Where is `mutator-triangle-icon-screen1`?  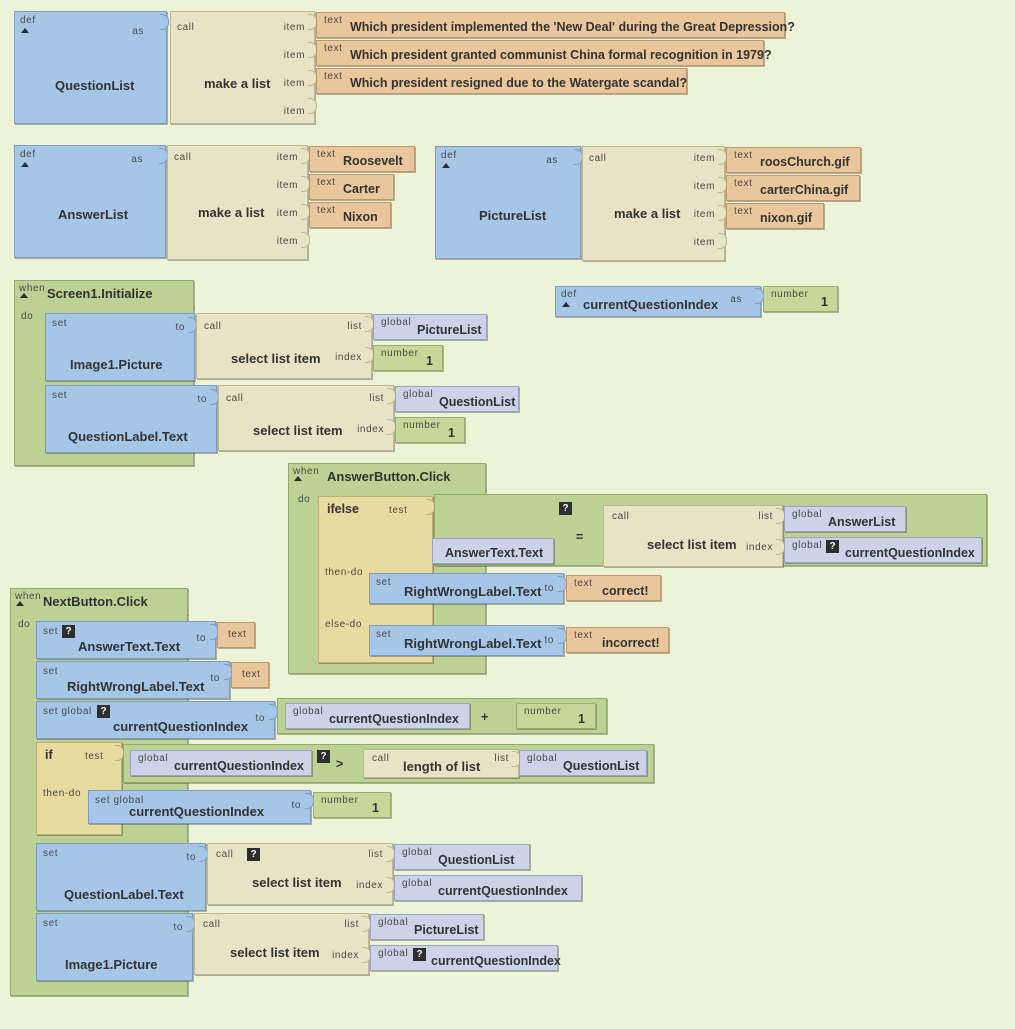 mutator-triangle-icon-screen1 is located at coordinates (24, 295).